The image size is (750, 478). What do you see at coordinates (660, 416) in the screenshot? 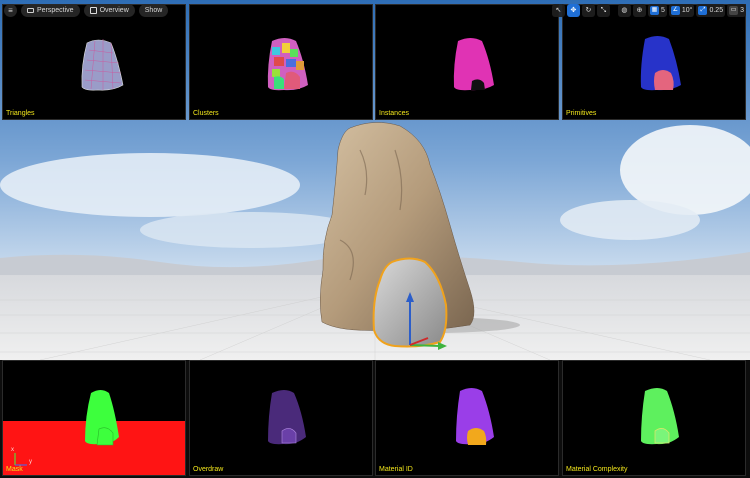
I see `material-complexity-preview` at bounding box center [660, 416].